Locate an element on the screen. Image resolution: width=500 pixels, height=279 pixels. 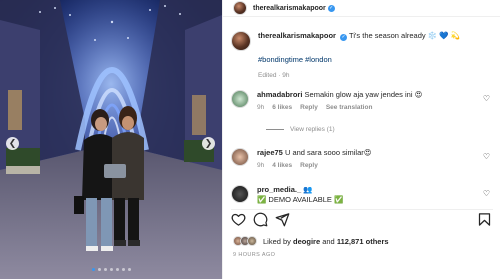
divider-line is located at coordinates (275, 129).